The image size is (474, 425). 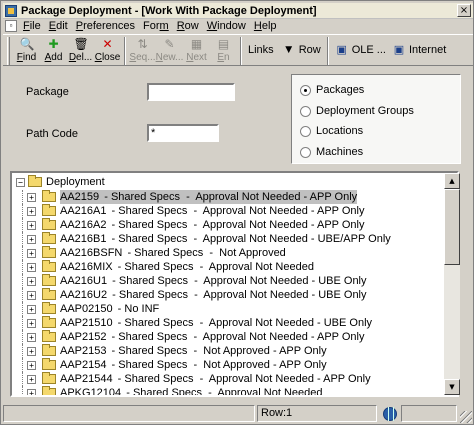 What do you see at coordinates (107, 44) in the screenshot?
I see `close-icon: ✕` at bounding box center [107, 44].